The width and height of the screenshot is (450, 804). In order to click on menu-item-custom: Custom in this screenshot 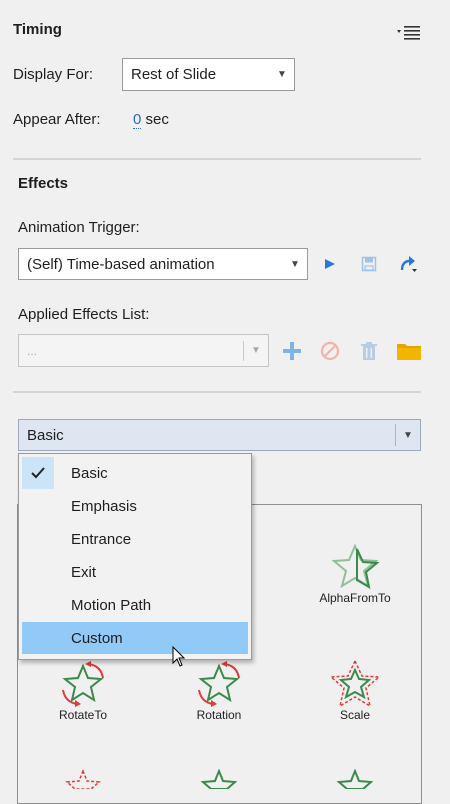, I will do `click(135, 638)`.